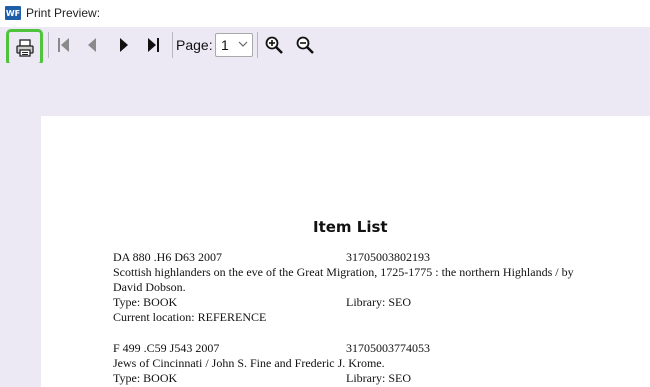 The height and width of the screenshot is (387, 650). I want to click on next-page-icon, so click(124, 45).